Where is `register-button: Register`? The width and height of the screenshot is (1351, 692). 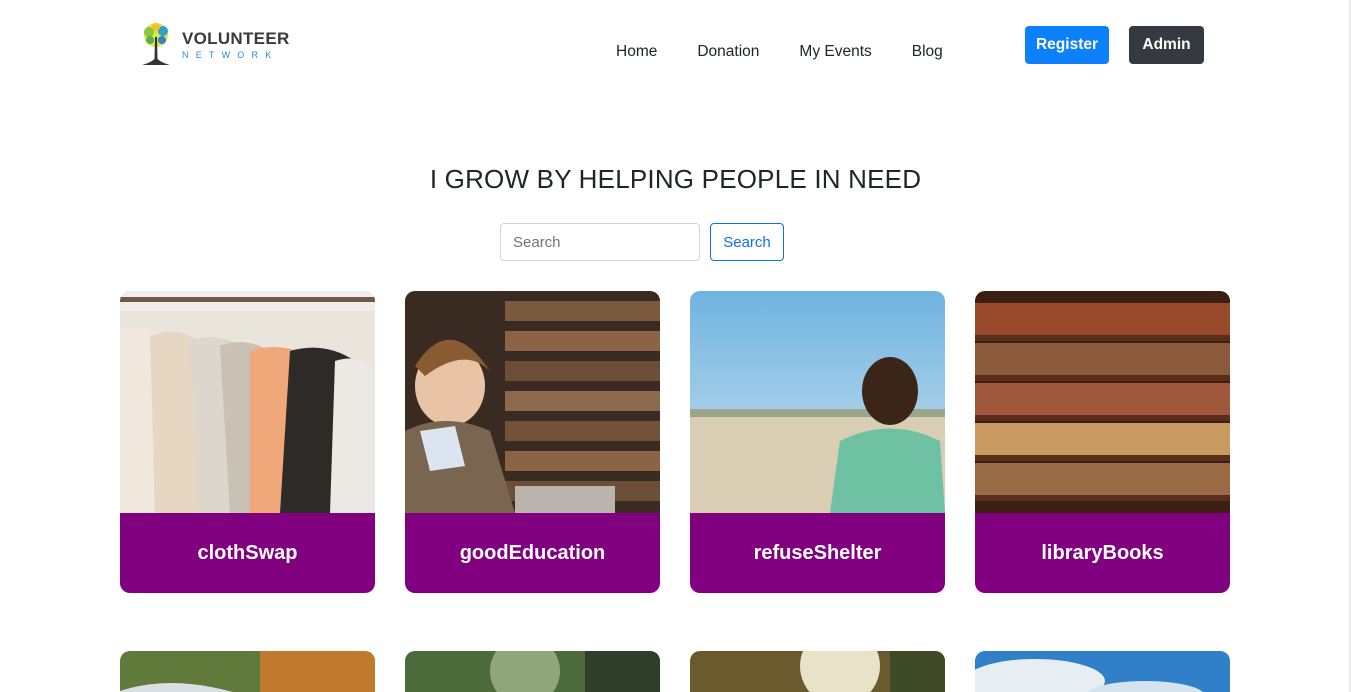 register-button: Register is located at coordinates (1067, 45).